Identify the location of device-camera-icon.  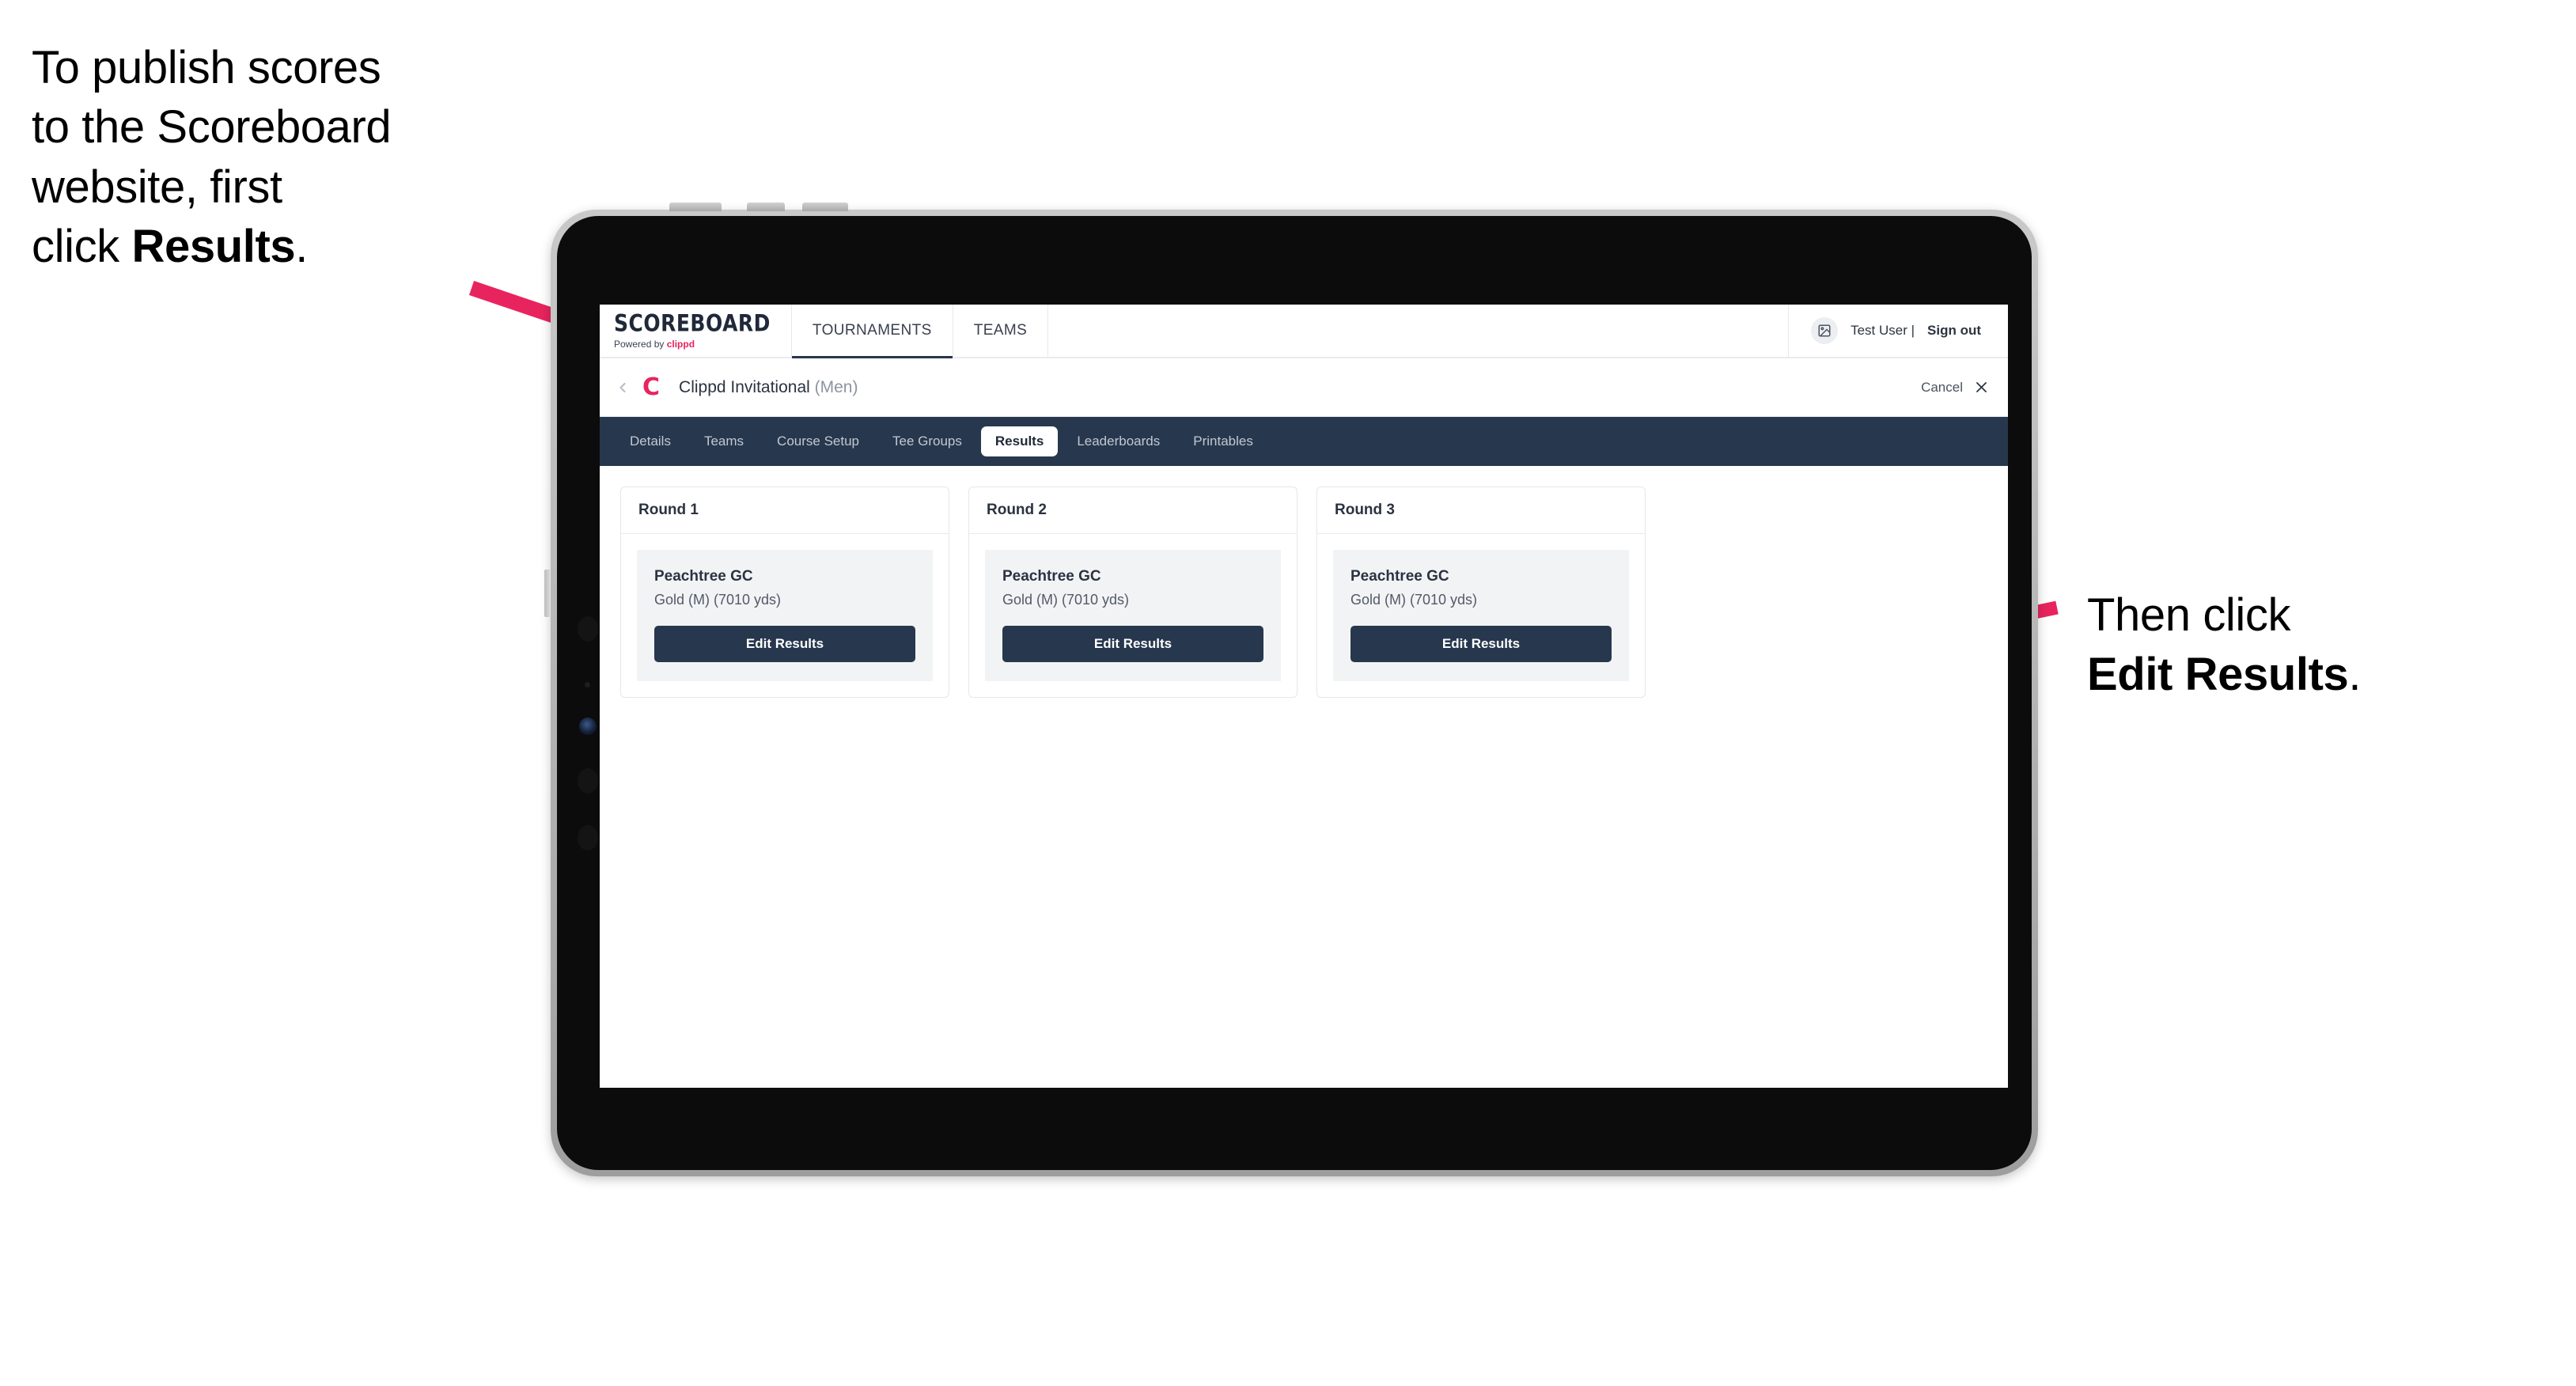
(588, 629).